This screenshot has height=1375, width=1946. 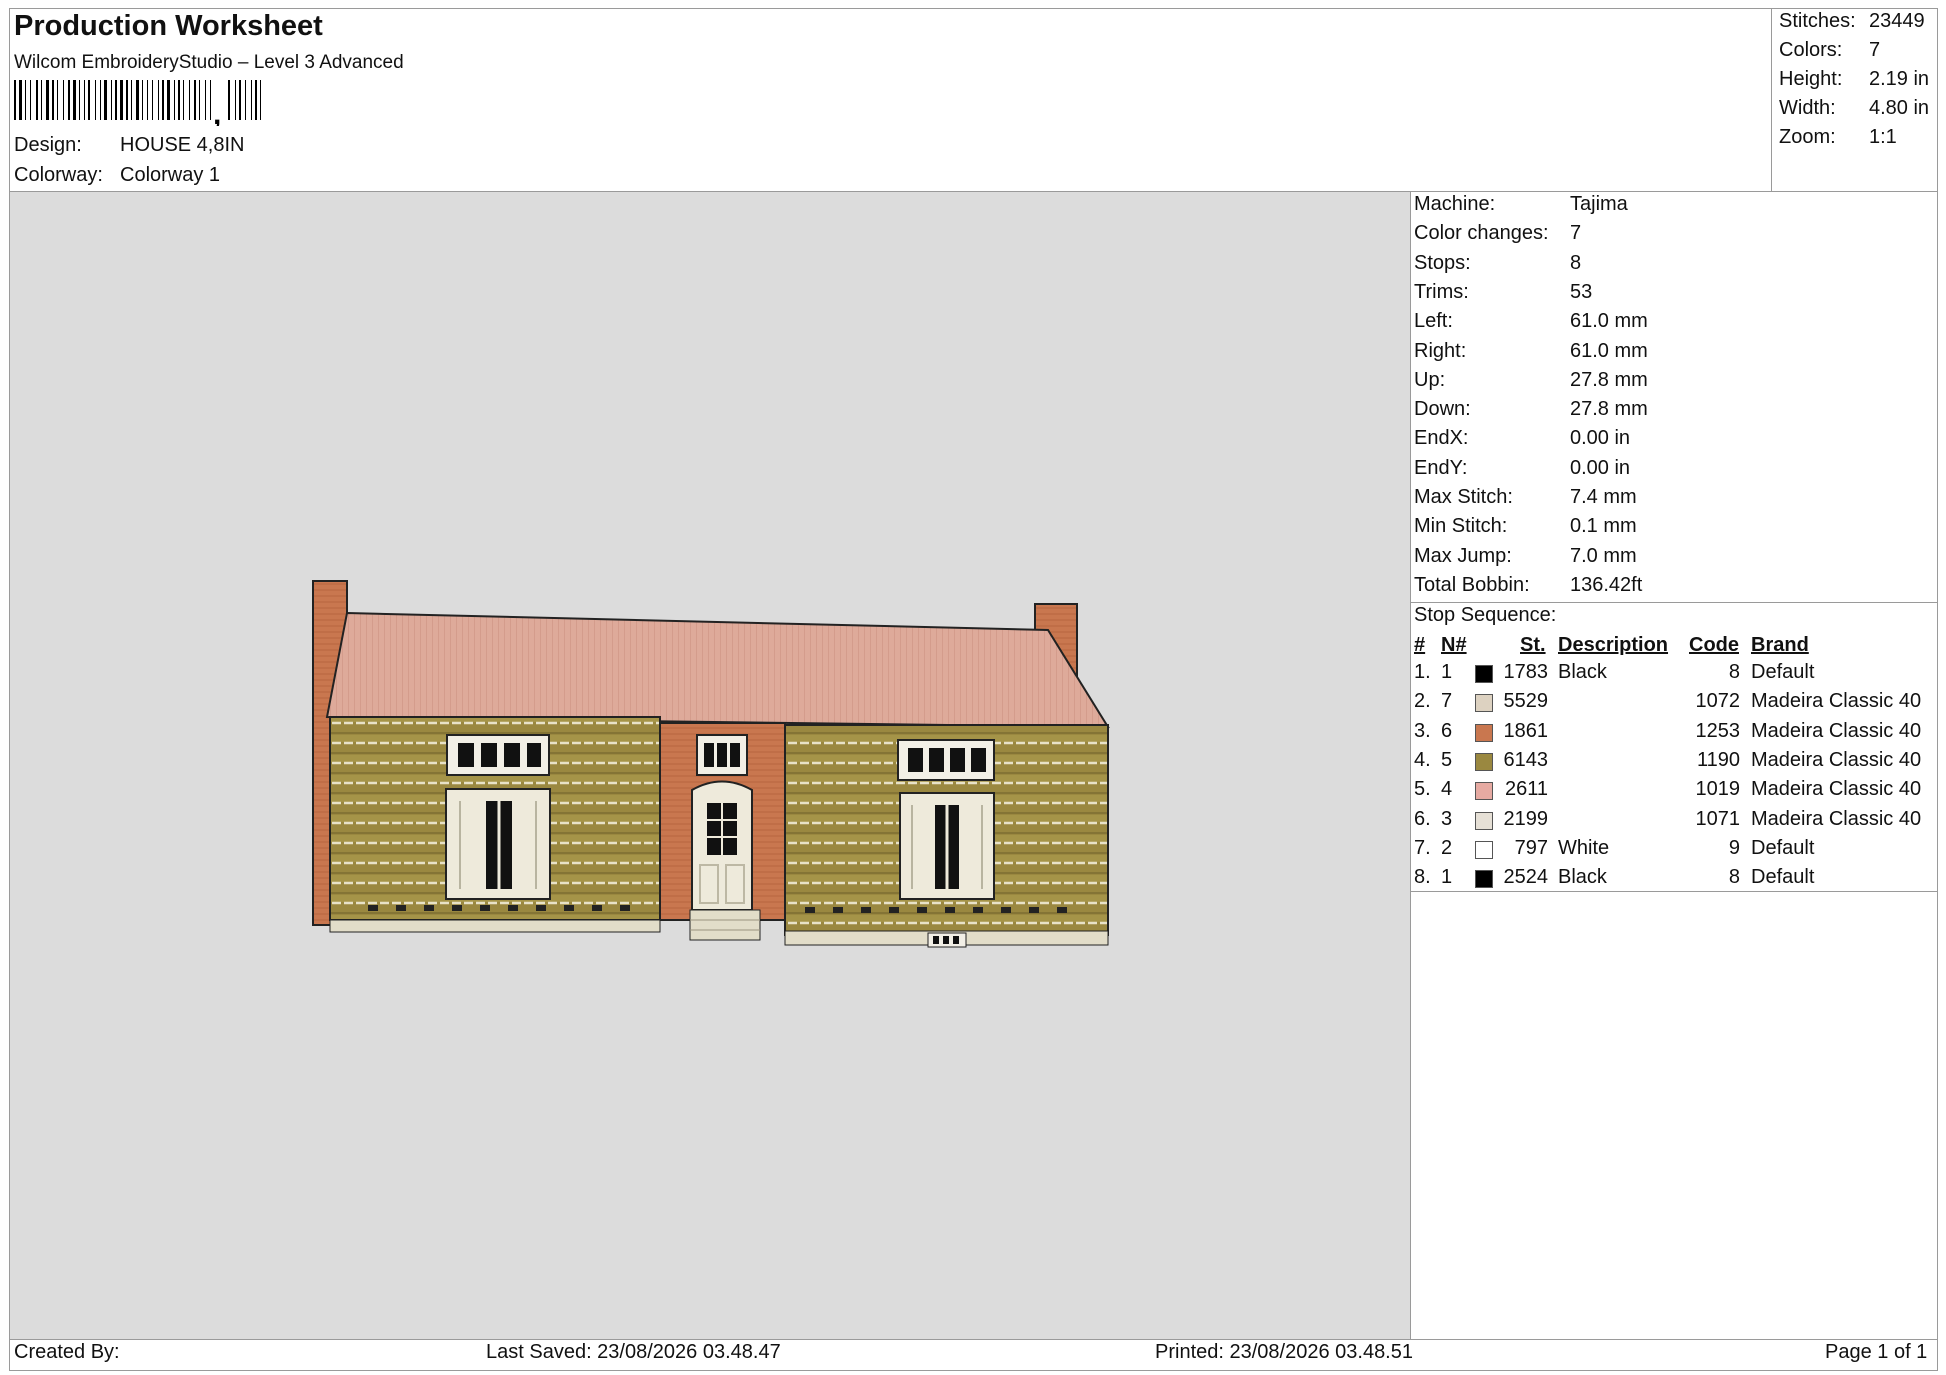 I want to click on machine-info-label: Min Stitch:, so click(x=1461, y=526).